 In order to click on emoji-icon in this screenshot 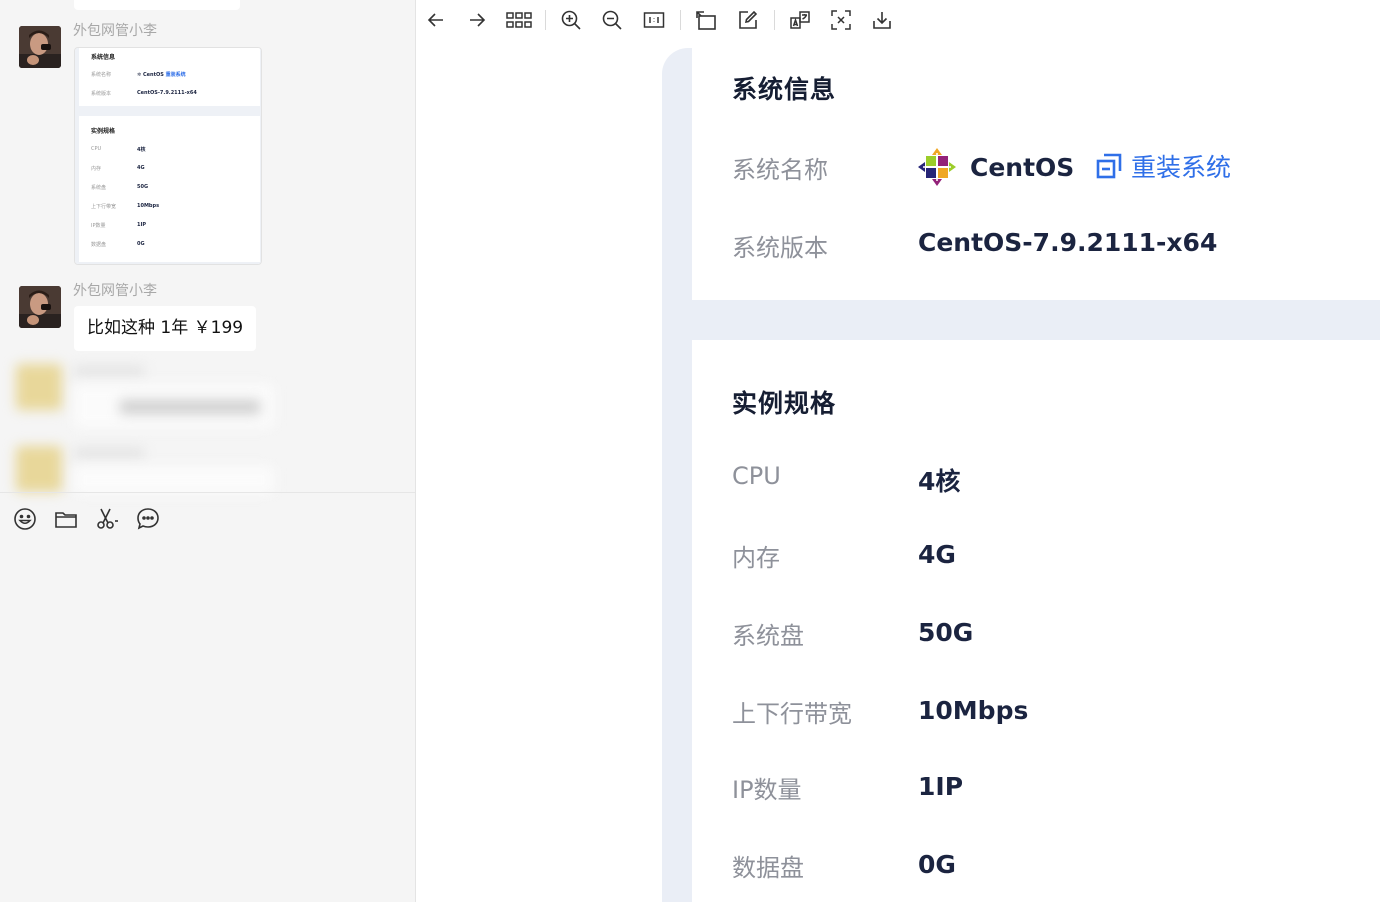, I will do `click(25, 519)`.